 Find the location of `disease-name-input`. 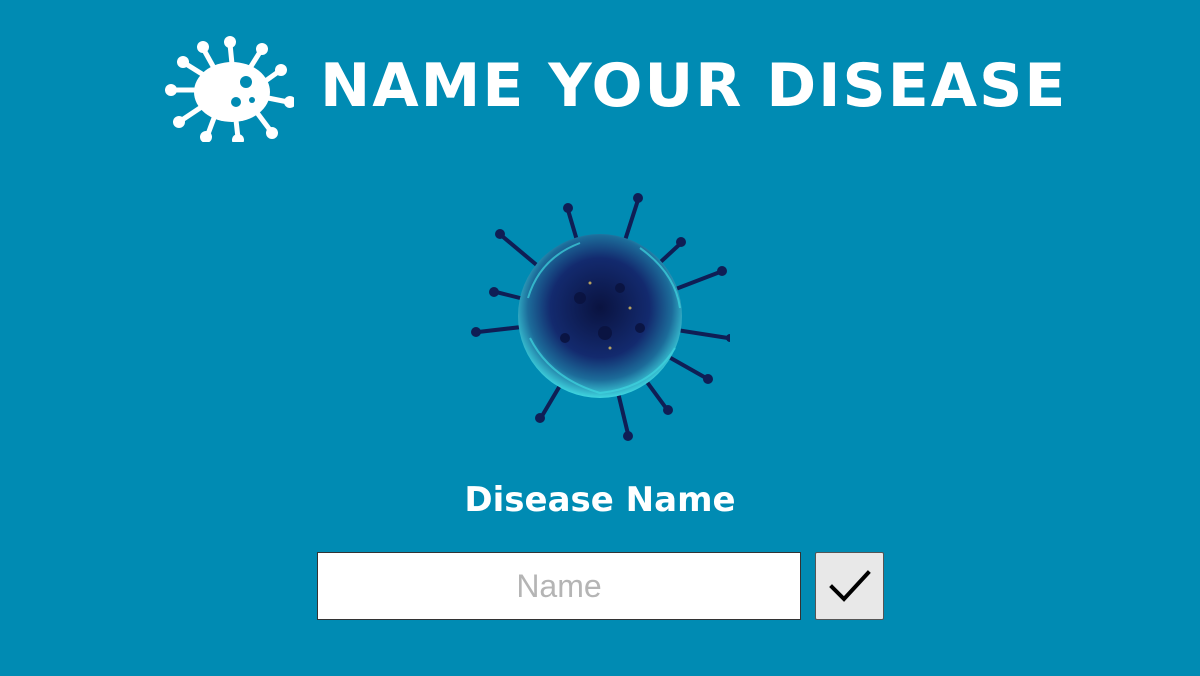

disease-name-input is located at coordinates (559, 586).